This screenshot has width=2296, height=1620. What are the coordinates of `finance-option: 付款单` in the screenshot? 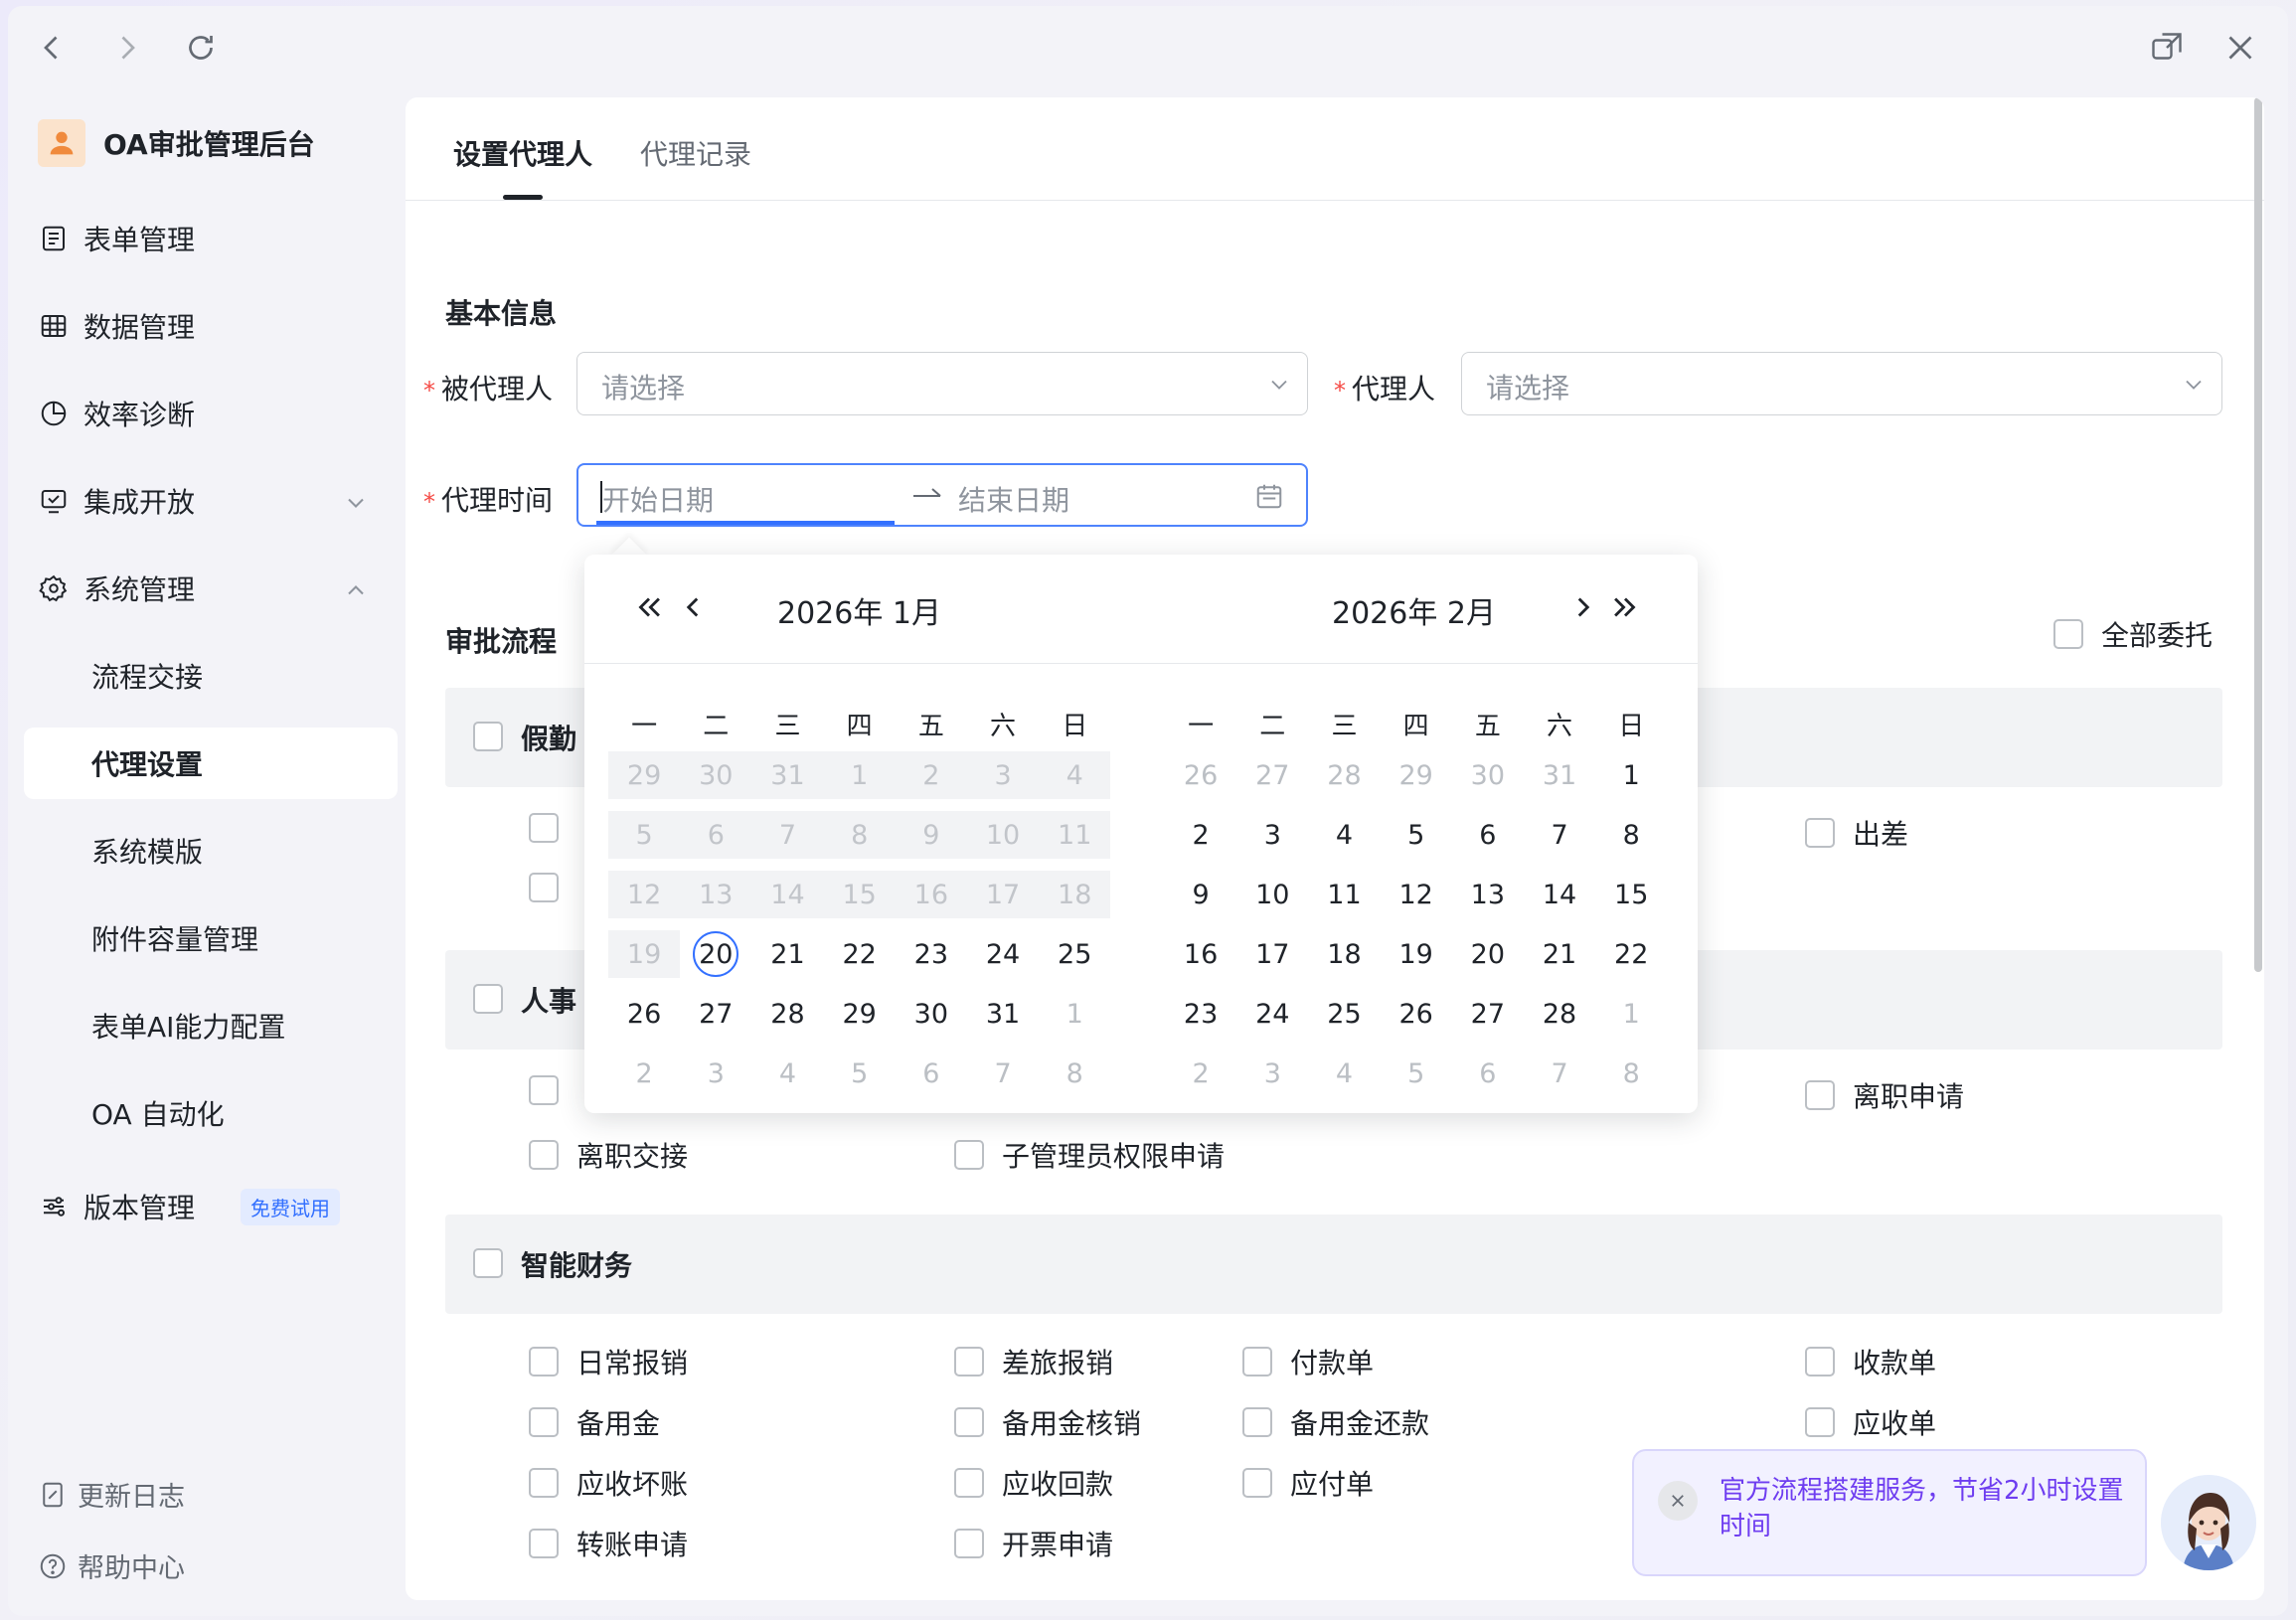 It's located at (1308, 1361).